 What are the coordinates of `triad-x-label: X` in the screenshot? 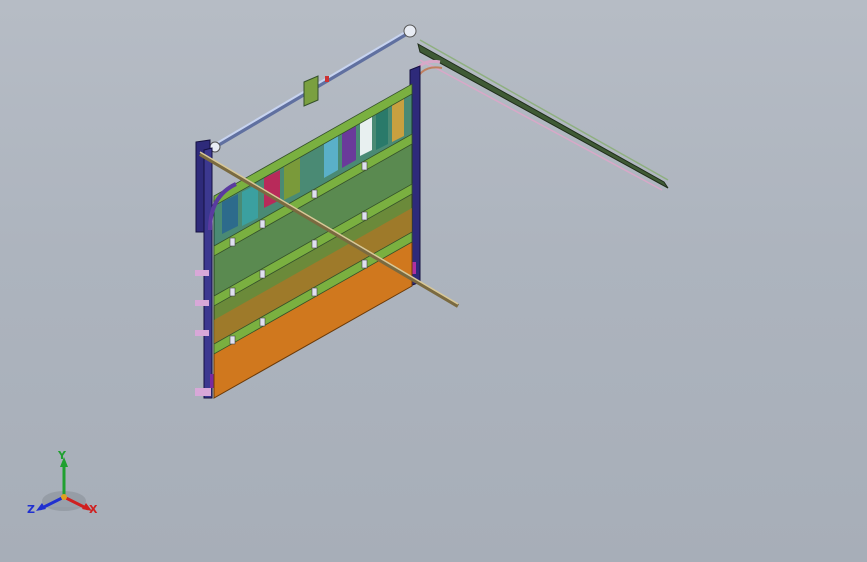 It's located at (93, 509).